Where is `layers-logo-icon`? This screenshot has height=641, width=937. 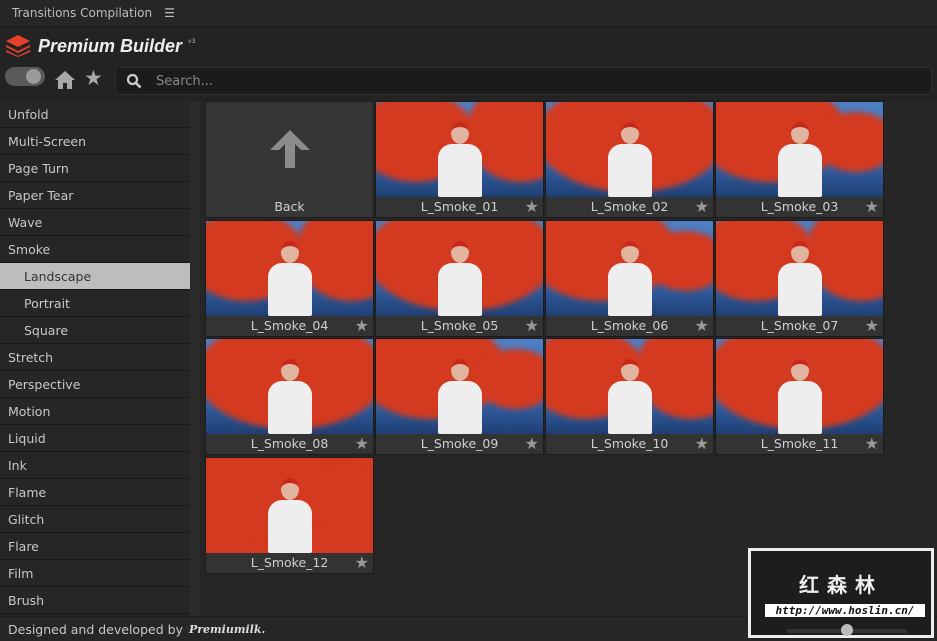 layers-logo-icon is located at coordinates (18, 46).